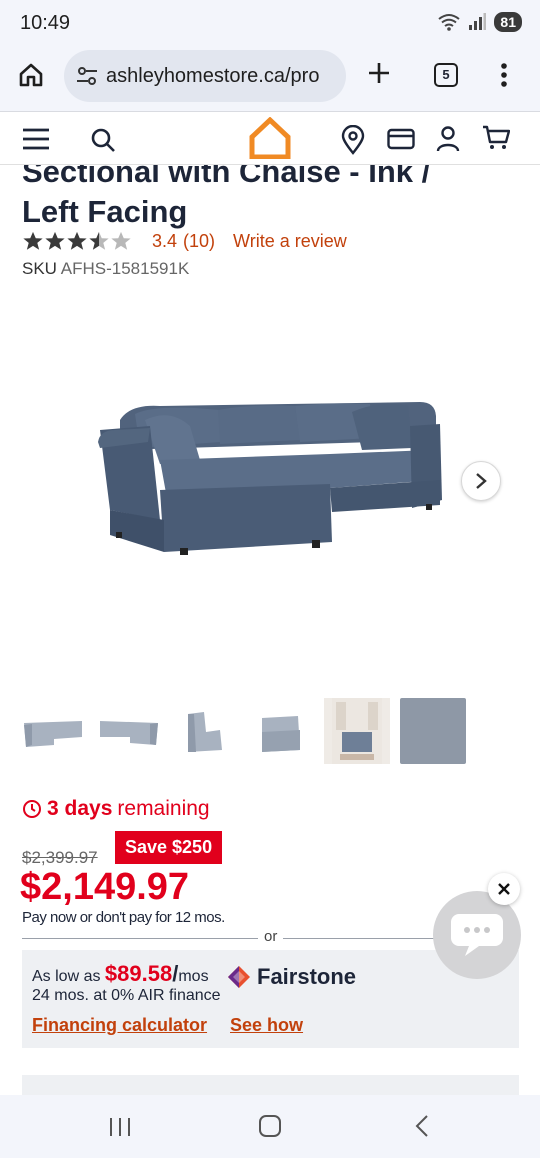 Image resolution: width=540 pixels, height=1158 pixels. Describe the element at coordinates (193, 976) in the screenshot. I see `mos-label: mos` at that location.